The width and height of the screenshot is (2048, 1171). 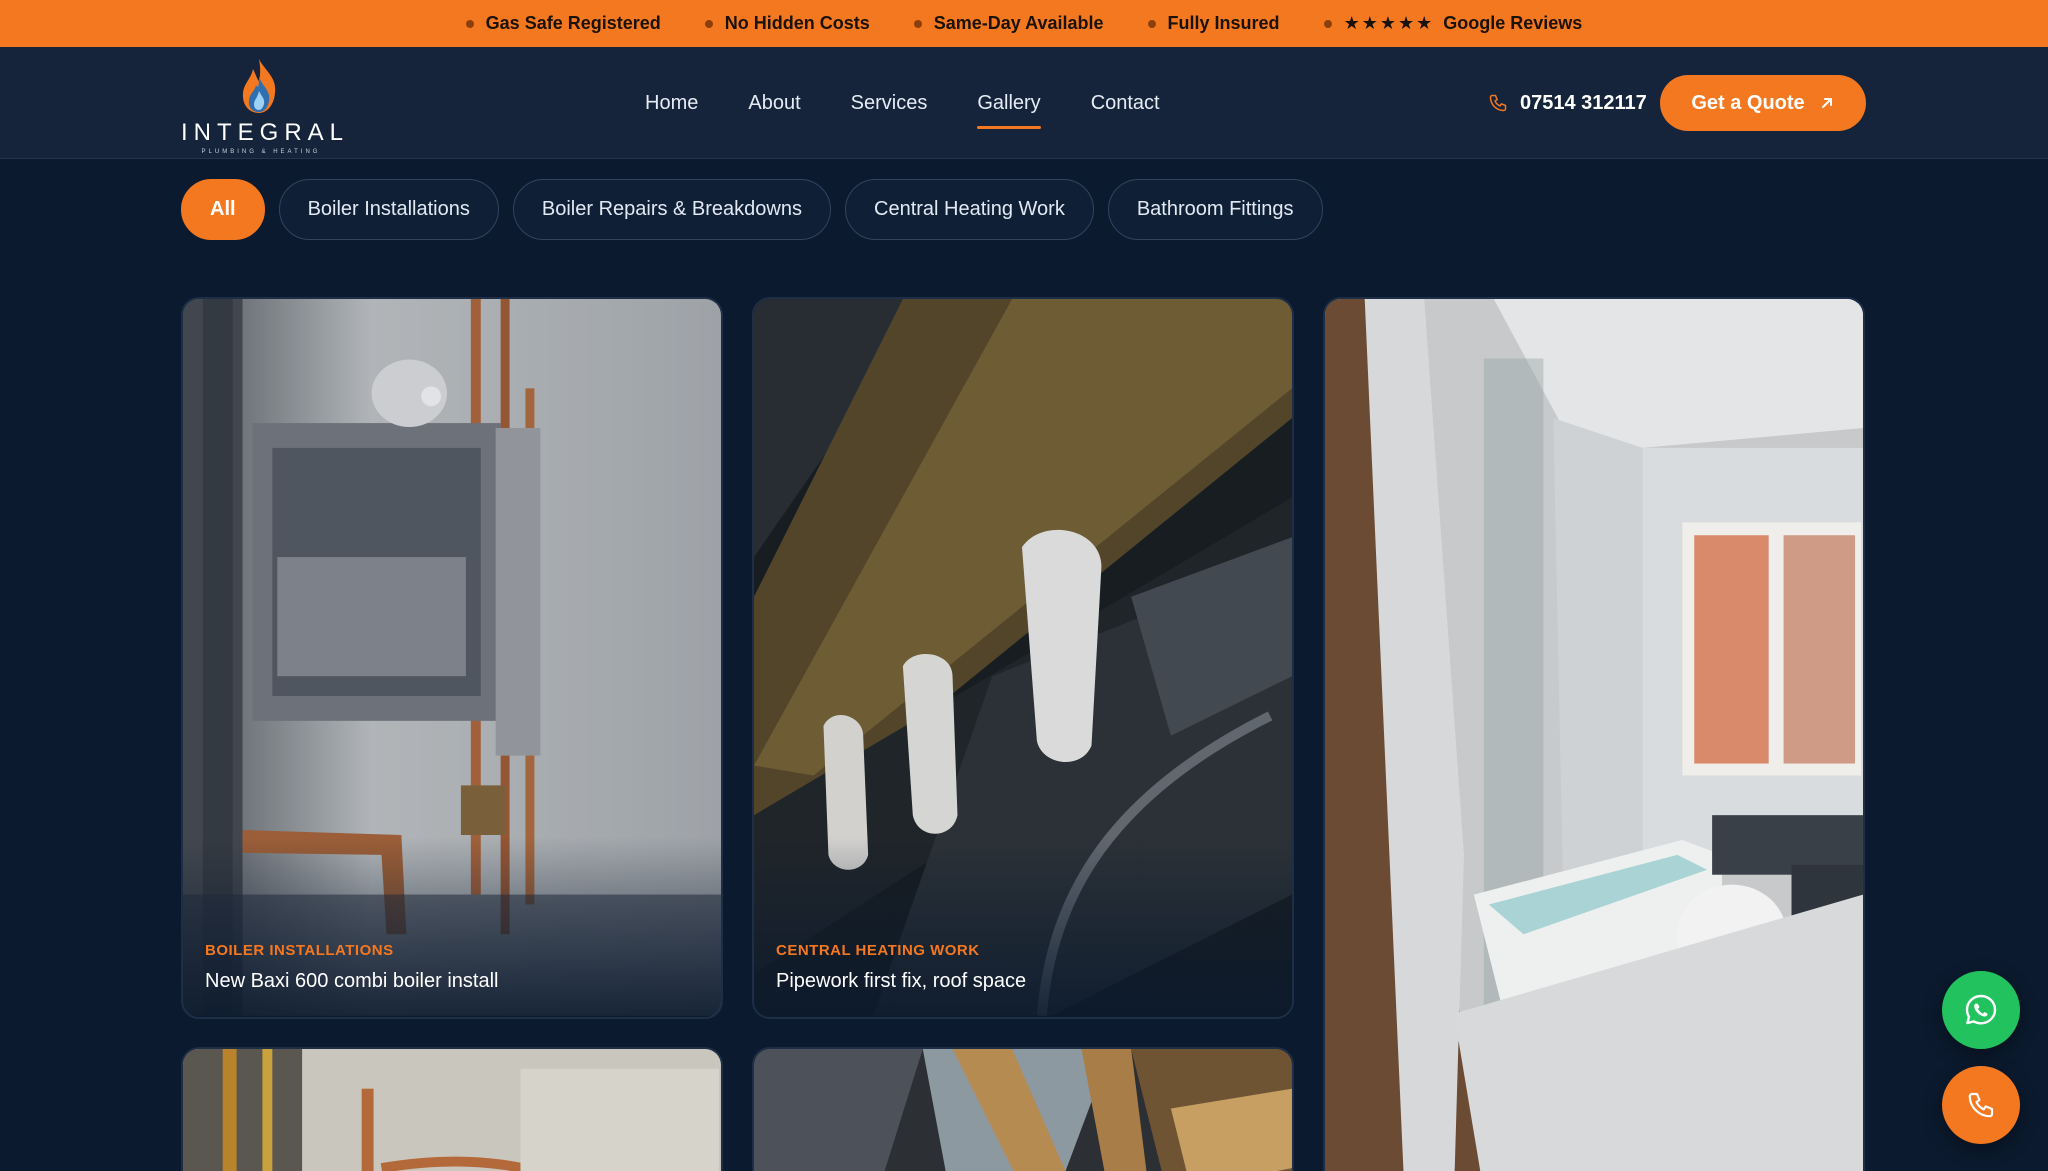 What do you see at coordinates (1389, 23) in the screenshot?
I see `star-rating: ★★★★★` at bounding box center [1389, 23].